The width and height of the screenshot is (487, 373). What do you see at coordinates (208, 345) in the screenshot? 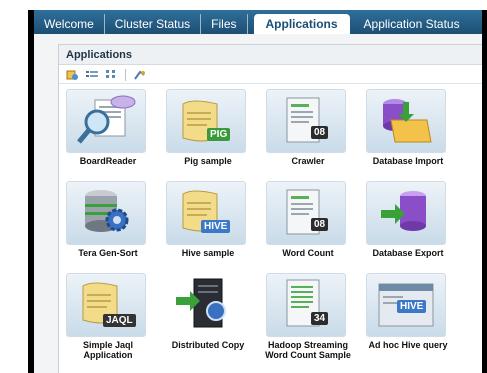
I see `app-label: Distributed Copy` at bounding box center [208, 345].